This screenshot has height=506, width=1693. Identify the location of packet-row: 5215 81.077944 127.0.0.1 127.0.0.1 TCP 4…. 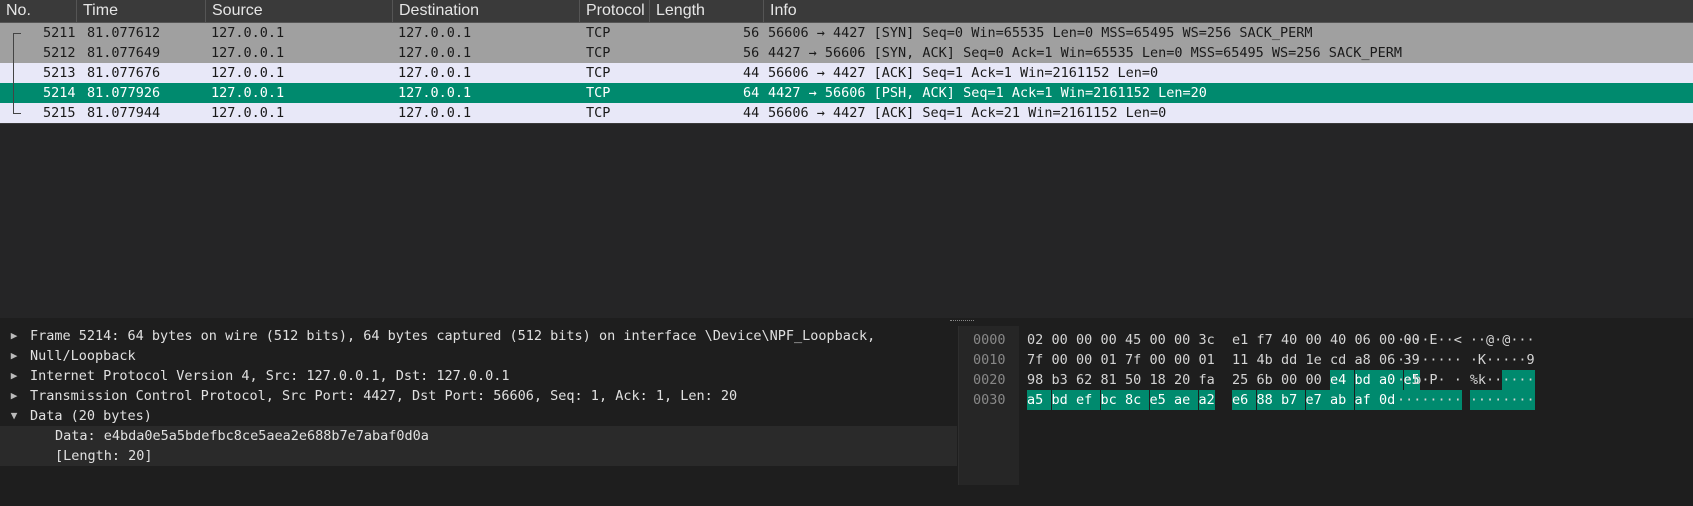
(846, 113).